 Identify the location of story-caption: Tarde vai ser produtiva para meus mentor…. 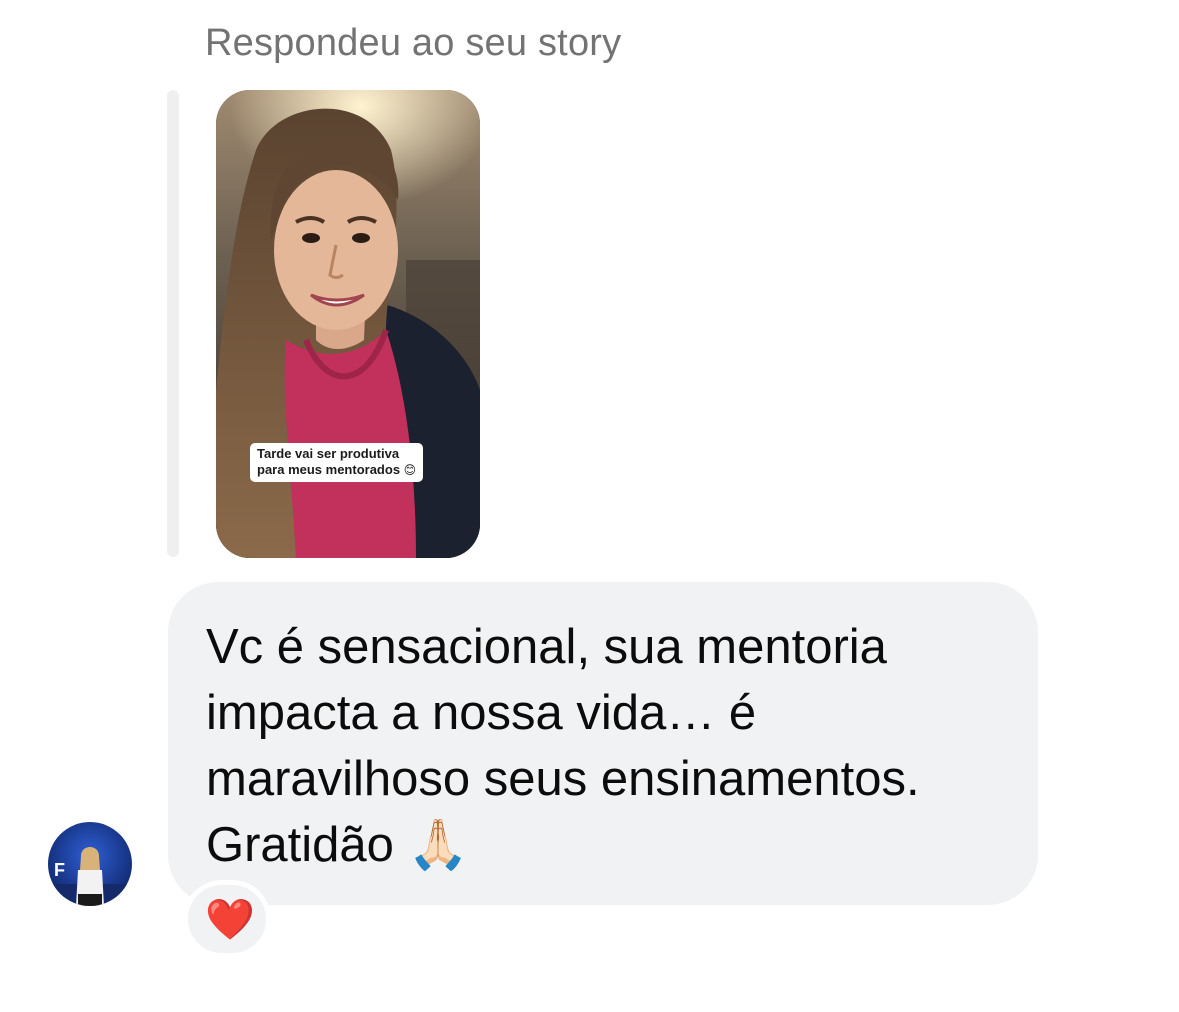
(337, 462).